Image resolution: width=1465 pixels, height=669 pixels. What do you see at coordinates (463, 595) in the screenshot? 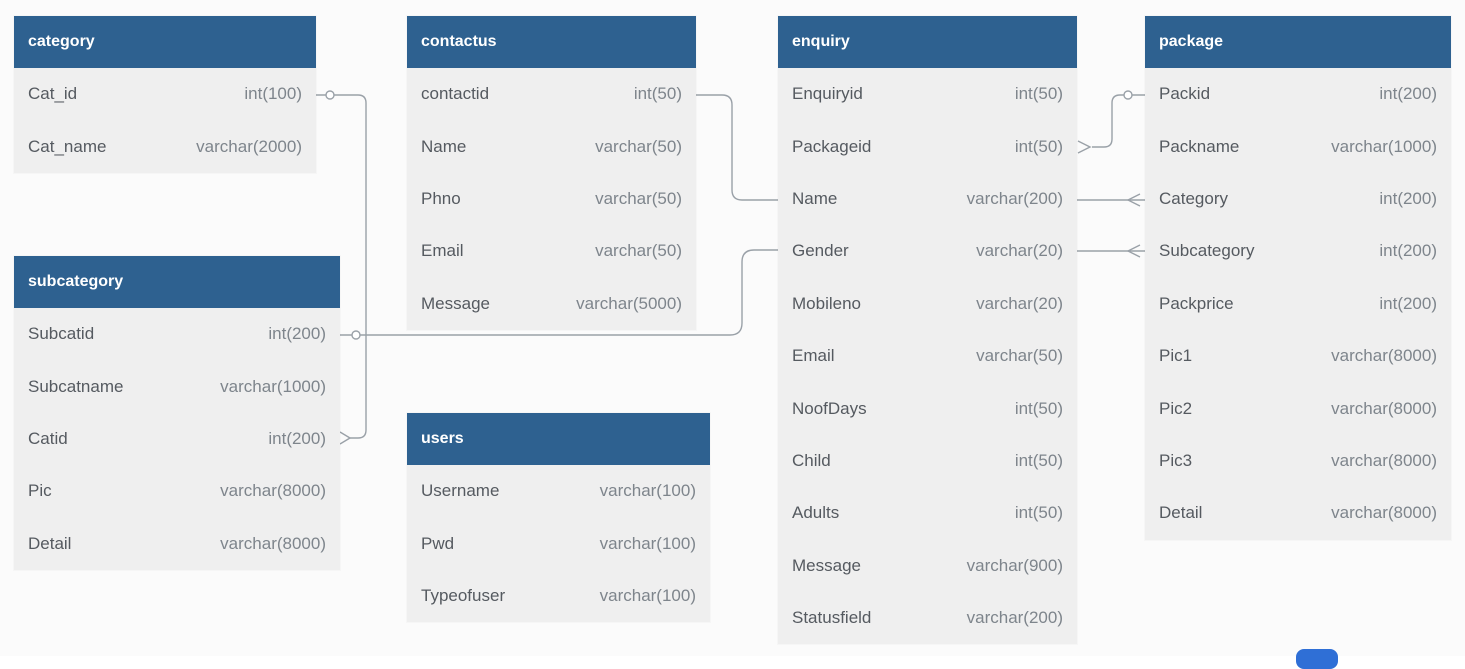
I see `column-name: Typeofuser` at bounding box center [463, 595].